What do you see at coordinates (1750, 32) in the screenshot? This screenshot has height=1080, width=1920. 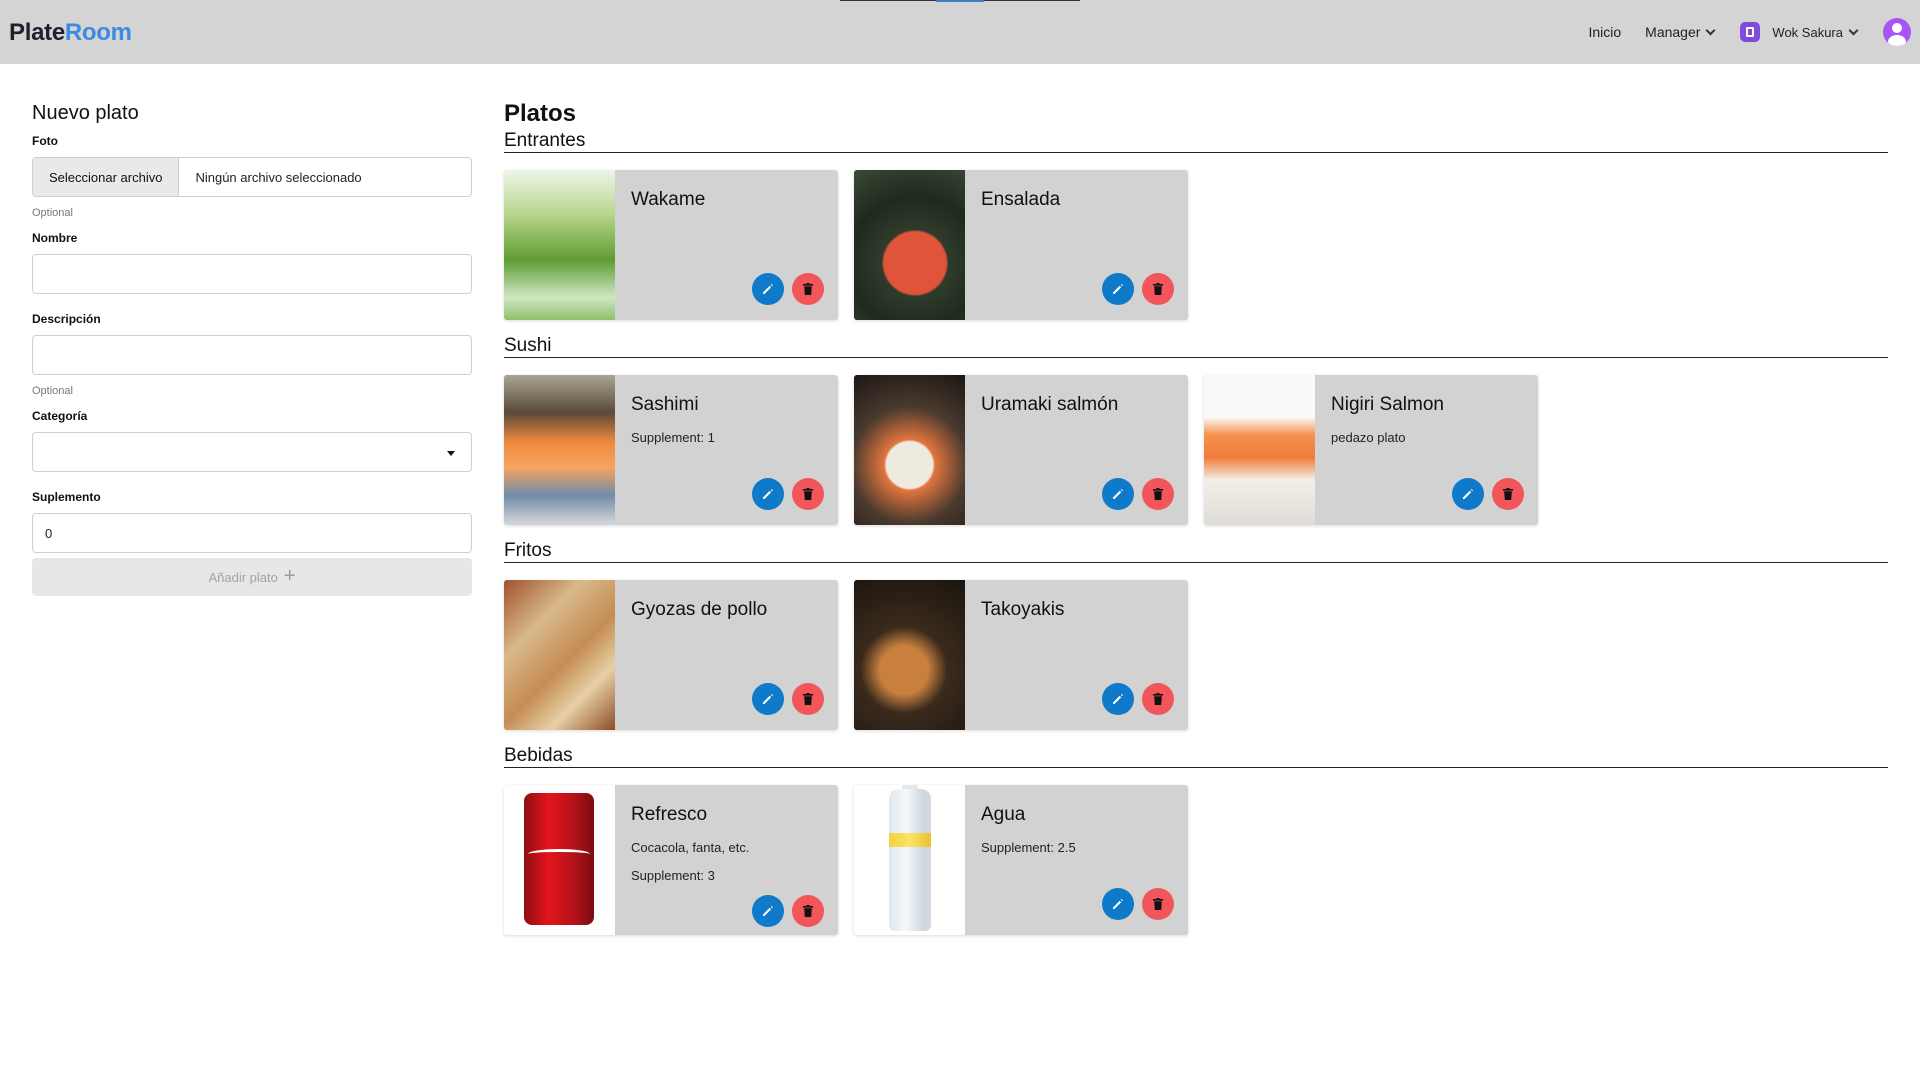 I see `restaurant-icon` at bounding box center [1750, 32].